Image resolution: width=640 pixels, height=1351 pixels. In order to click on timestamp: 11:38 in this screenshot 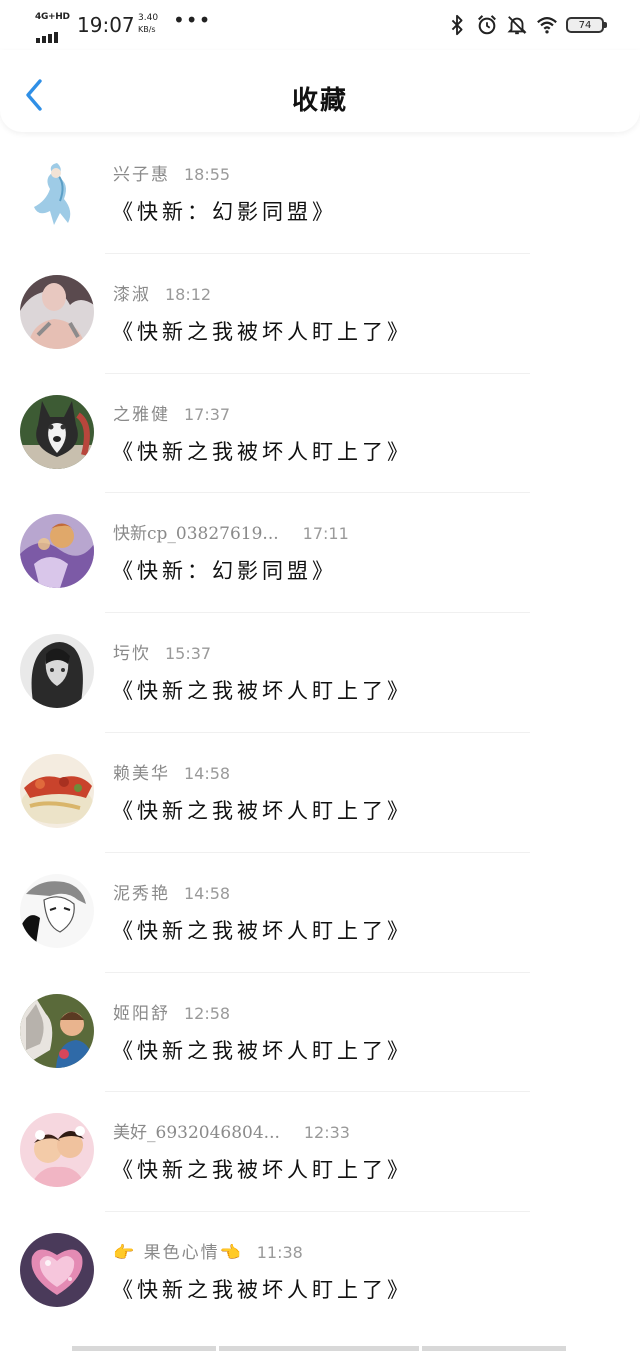, I will do `click(279, 1253)`.